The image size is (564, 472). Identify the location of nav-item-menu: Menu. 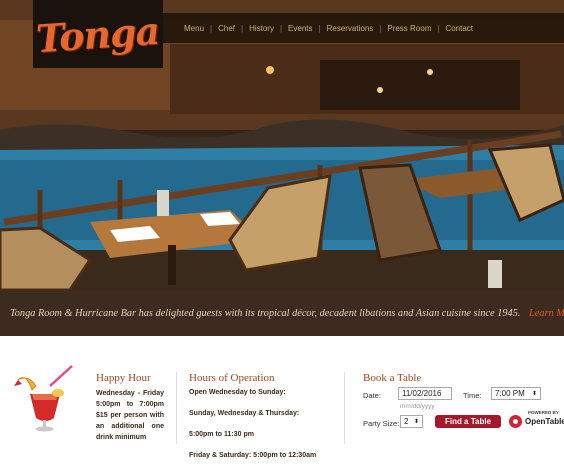
(194, 28).